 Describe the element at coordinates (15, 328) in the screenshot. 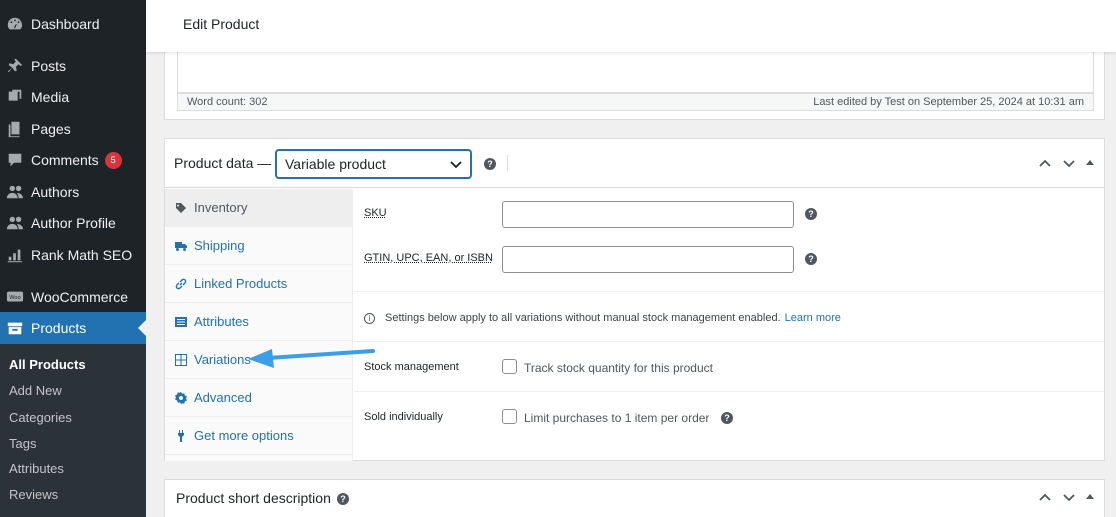

I see `archive-icon` at that location.